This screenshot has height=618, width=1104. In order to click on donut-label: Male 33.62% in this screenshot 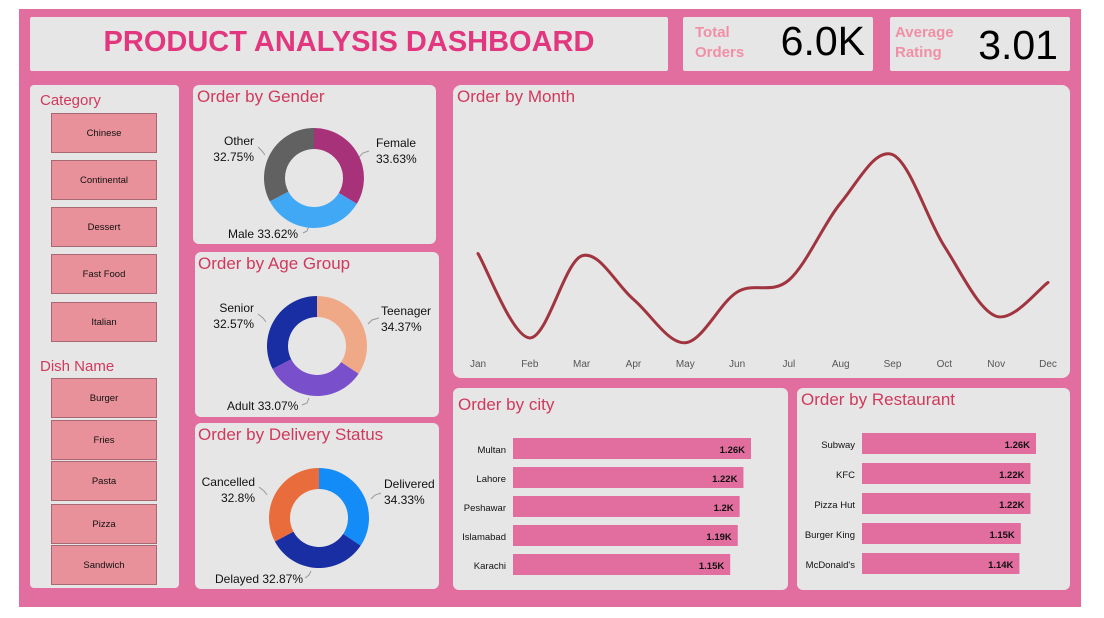, I will do `click(263, 234)`.